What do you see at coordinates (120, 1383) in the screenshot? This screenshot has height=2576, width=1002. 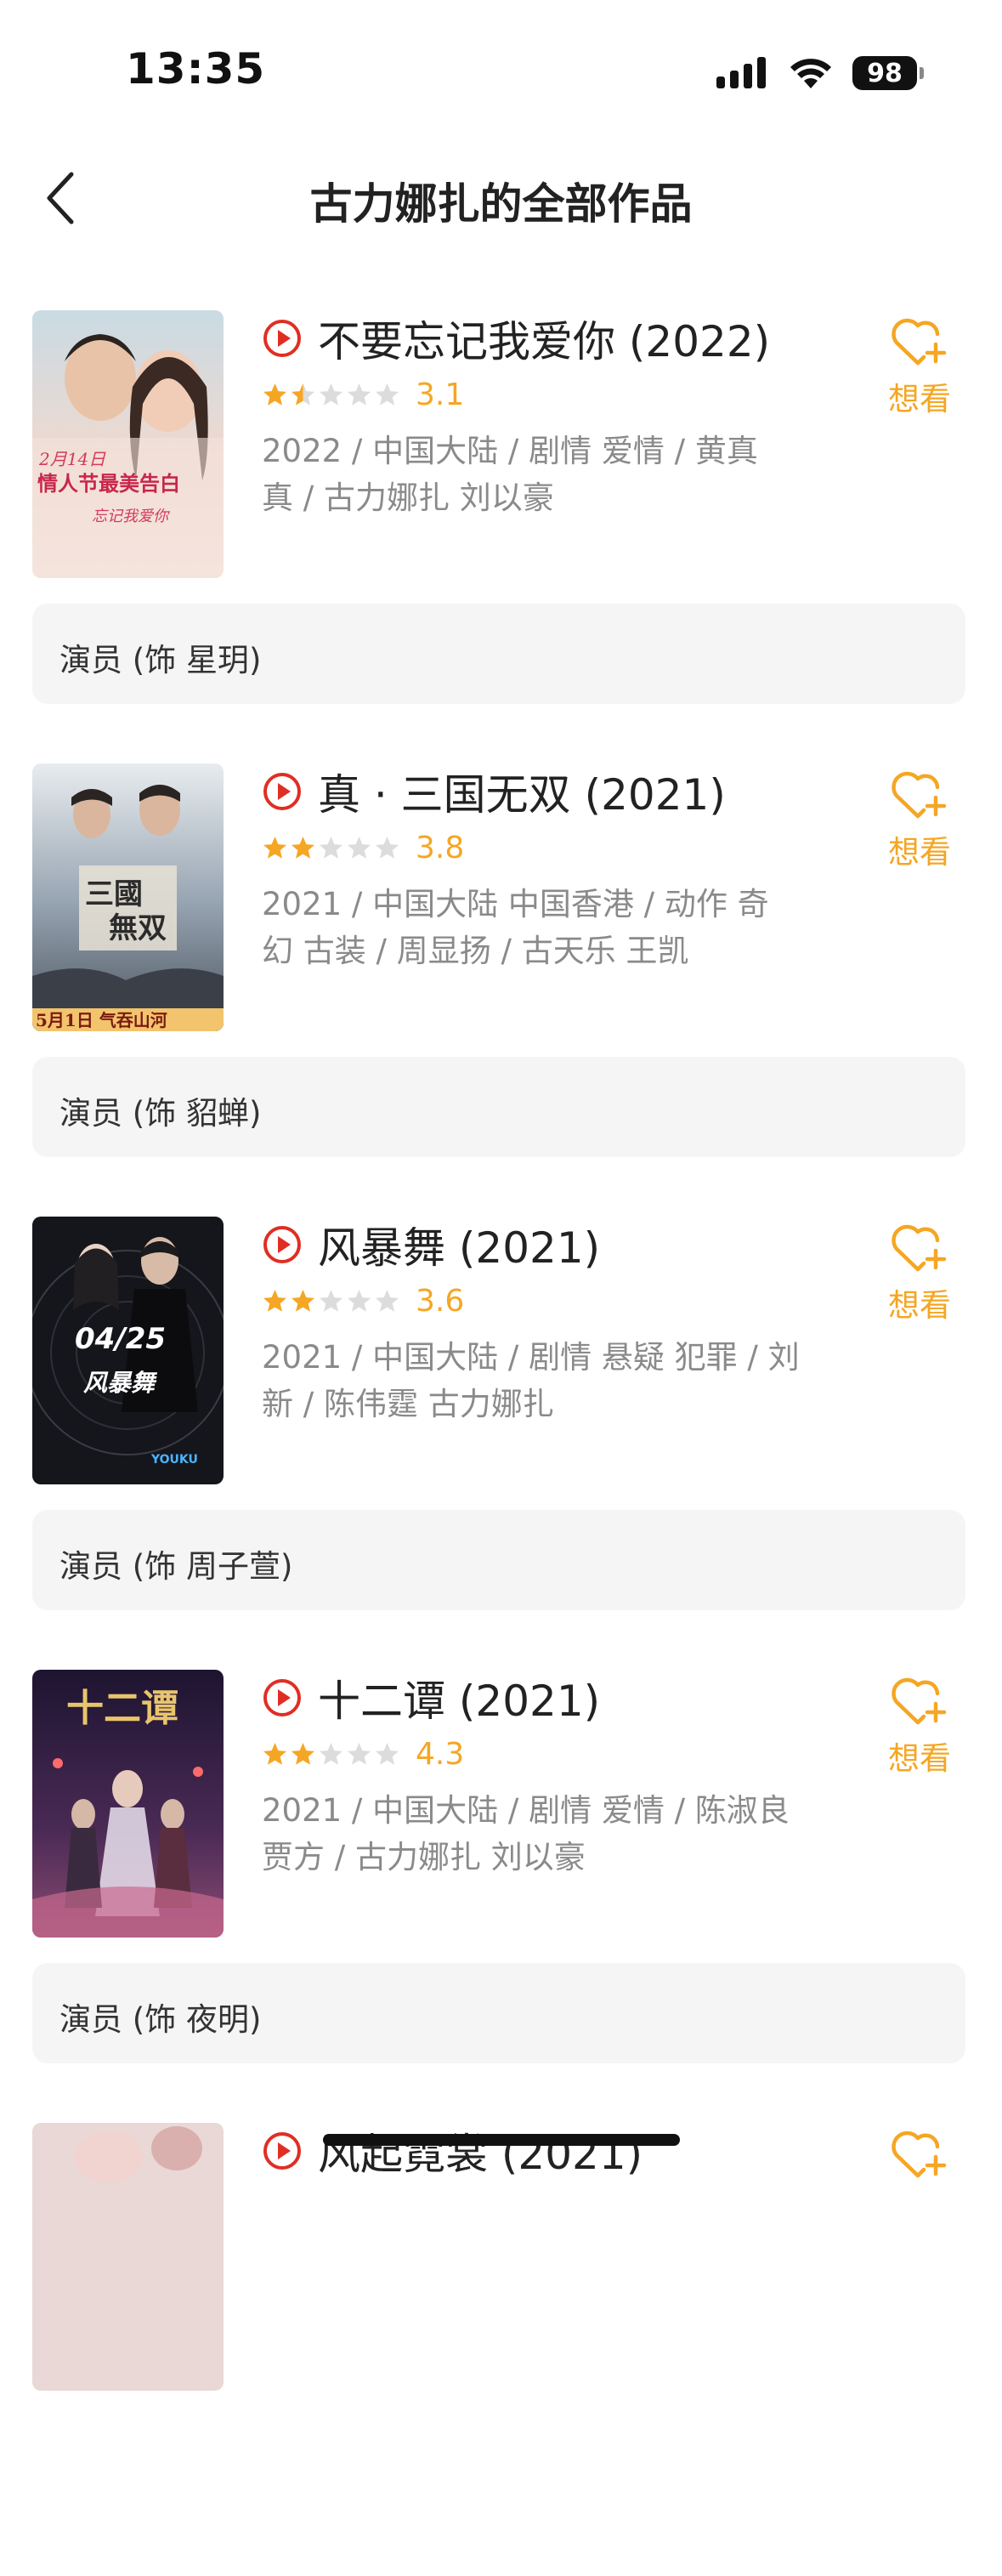 I see `svg-text: 风暴舞` at bounding box center [120, 1383].